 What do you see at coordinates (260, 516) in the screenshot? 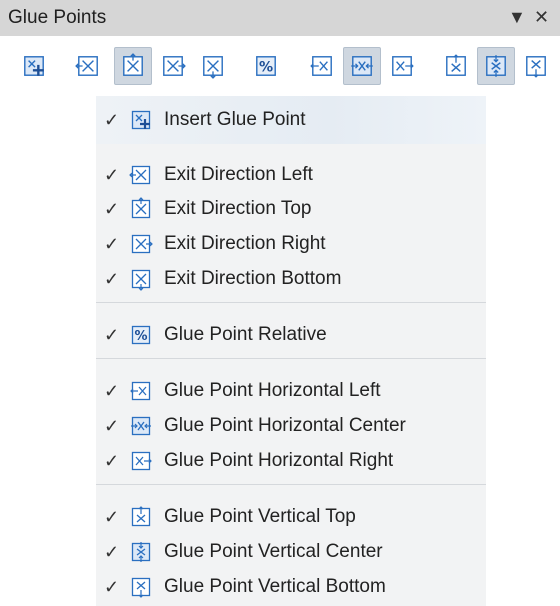
I see `menu-item-label: Glue Point Vertical Top` at bounding box center [260, 516].